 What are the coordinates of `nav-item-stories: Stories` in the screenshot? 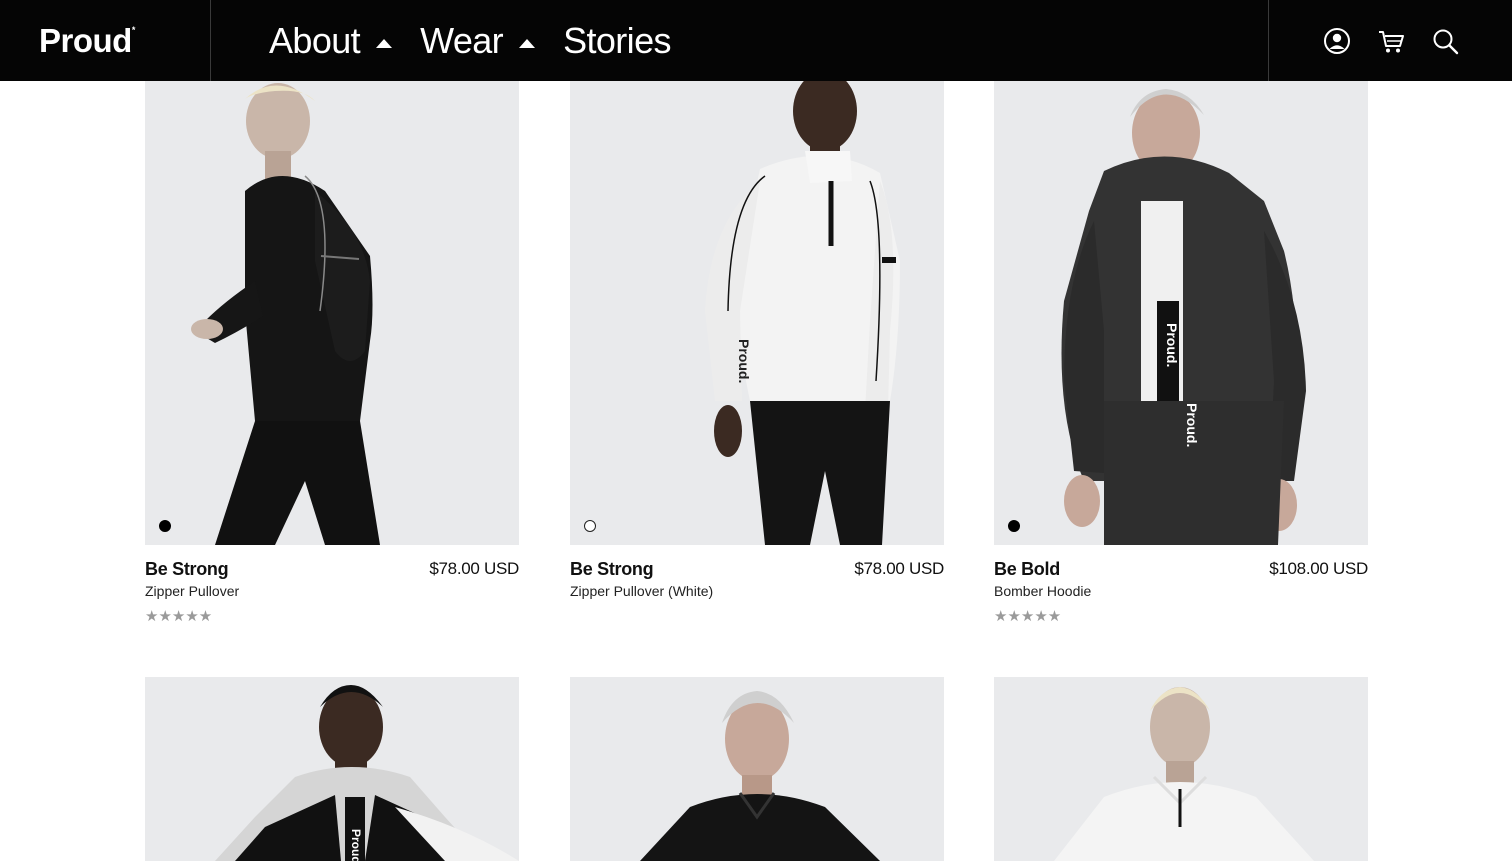 It's located at (617, 41).